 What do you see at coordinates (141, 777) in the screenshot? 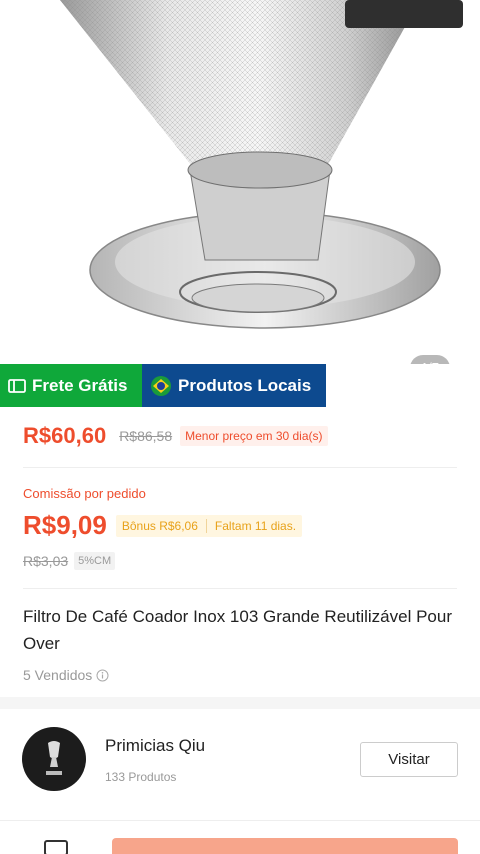
I see `shop-product-count: 133 Produtos` at bounding box center [141, 777].